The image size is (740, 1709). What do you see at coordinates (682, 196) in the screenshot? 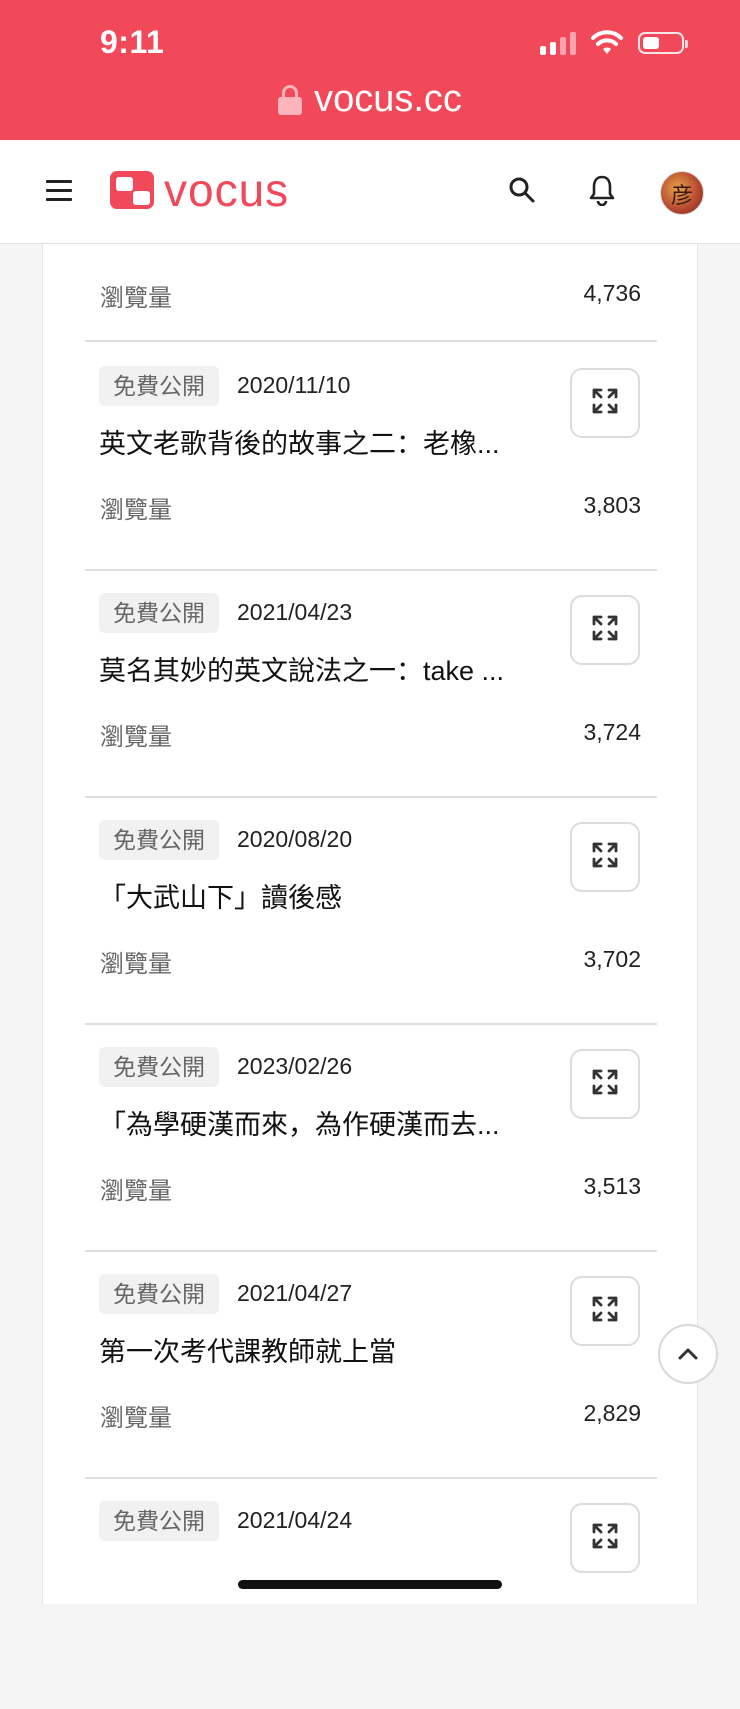
I see `avatar-glyph: 彦` at bounding box center [682, 196].